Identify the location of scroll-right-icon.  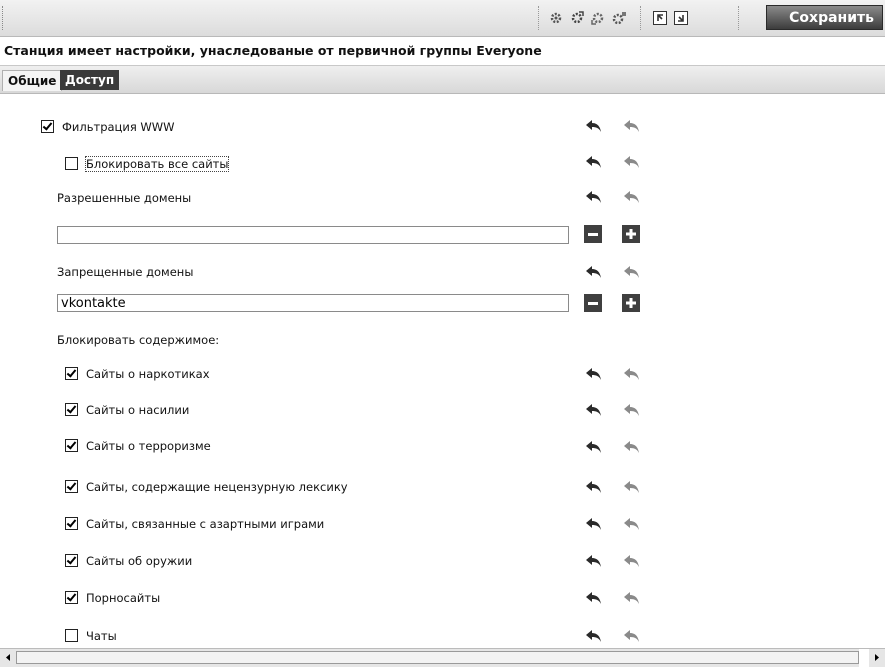
(877, 657).